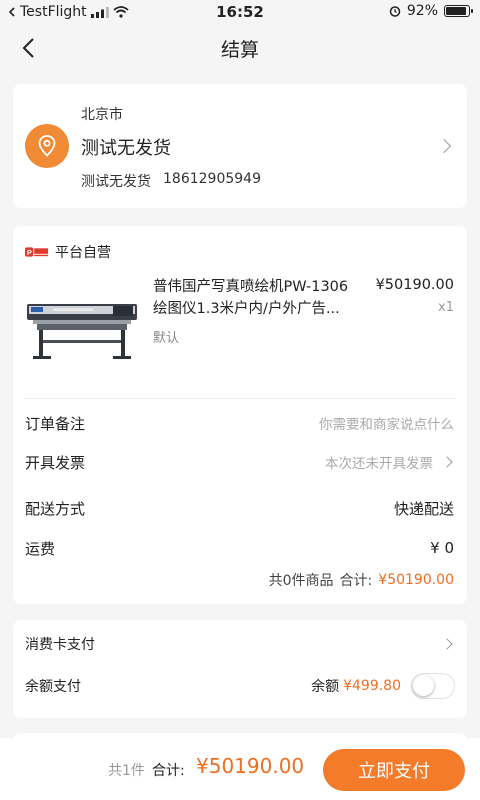 This screenshot has height=800, width=480. I want to click on address-contact: 测试无发货 18612905949, so click(171, 181).